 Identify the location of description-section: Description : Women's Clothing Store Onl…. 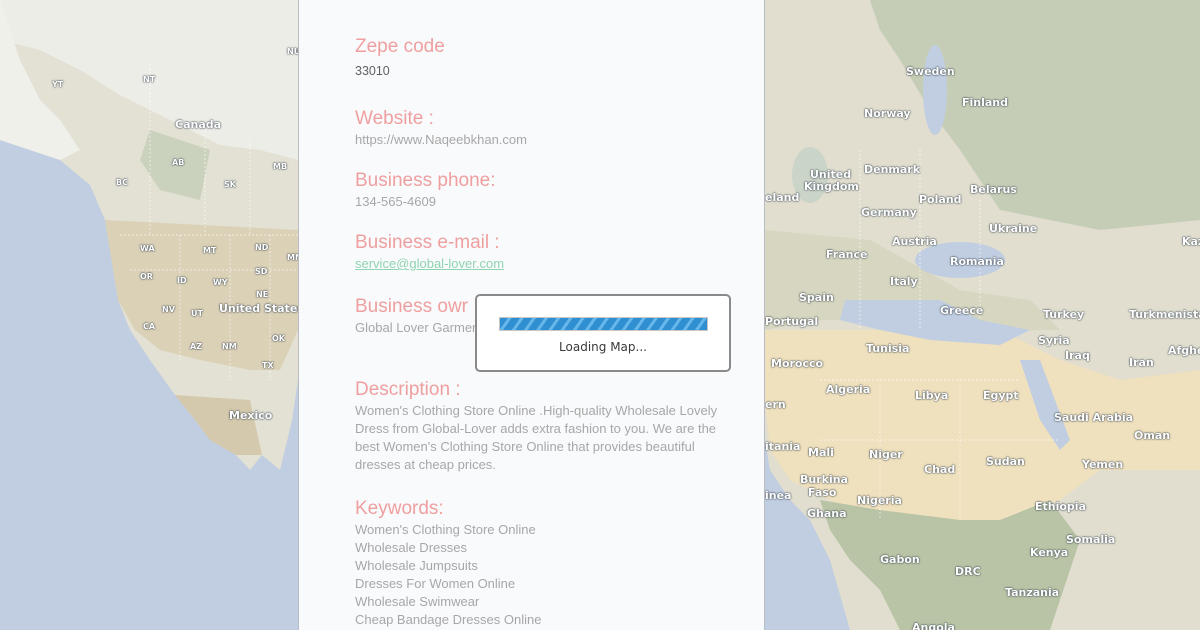
(549, 426).